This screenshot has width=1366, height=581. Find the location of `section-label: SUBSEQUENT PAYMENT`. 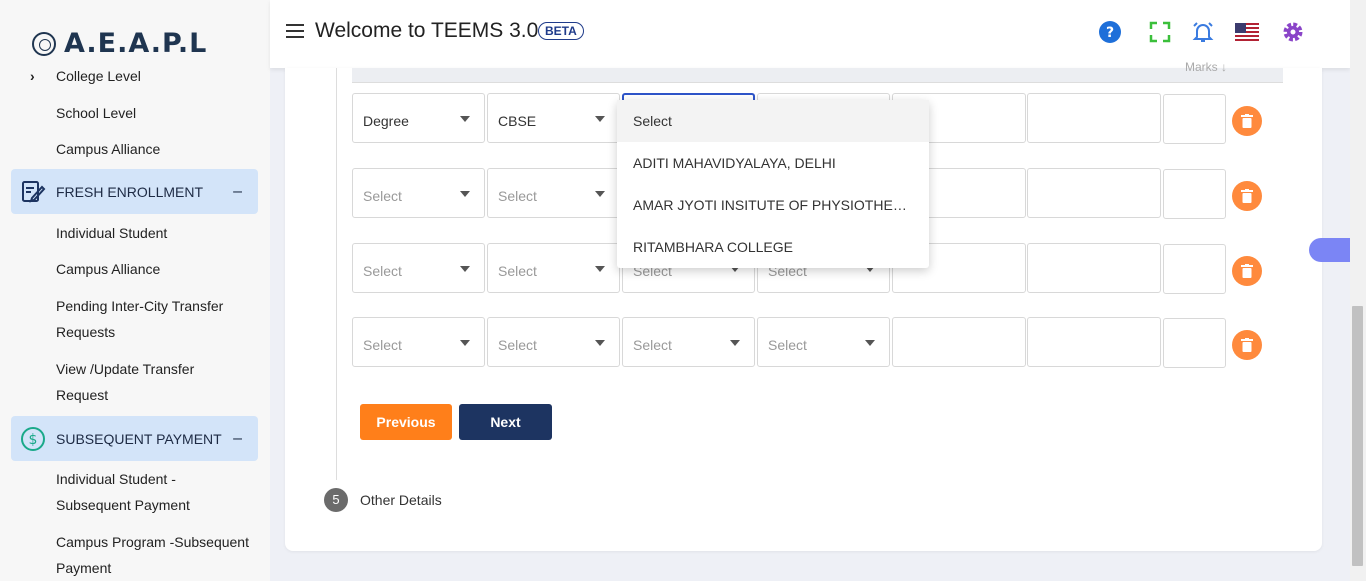

section-label: SUBSEQUENT PAYMENT is located at coordinates (139, 438).